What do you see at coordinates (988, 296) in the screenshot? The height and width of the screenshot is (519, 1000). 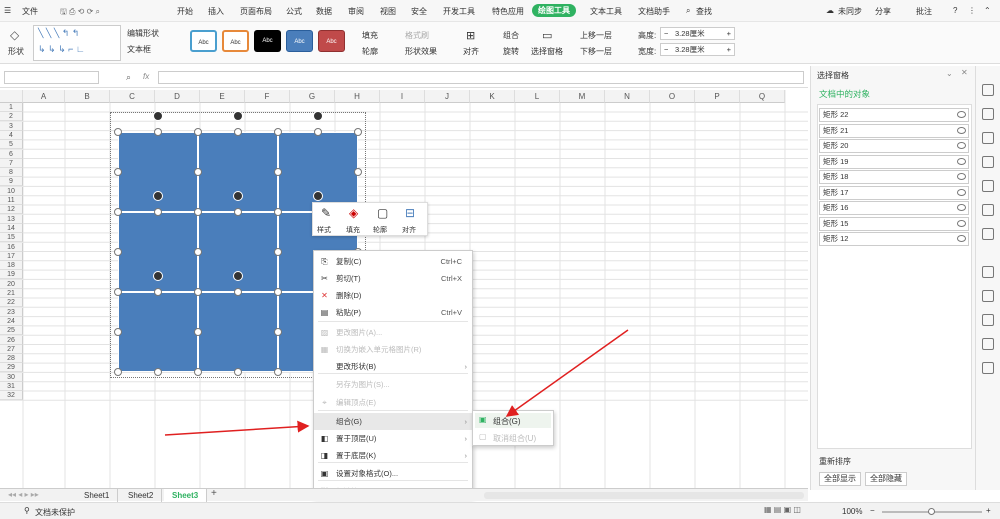 I see `share-icon` at bounding box center [988, 296].